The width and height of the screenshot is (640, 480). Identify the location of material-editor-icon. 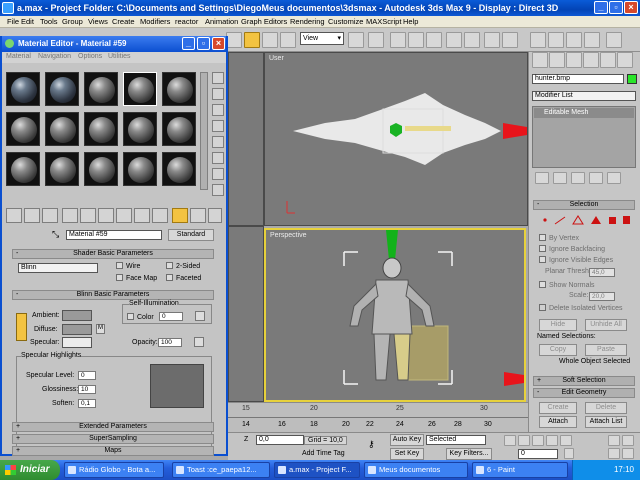
(538, 40).